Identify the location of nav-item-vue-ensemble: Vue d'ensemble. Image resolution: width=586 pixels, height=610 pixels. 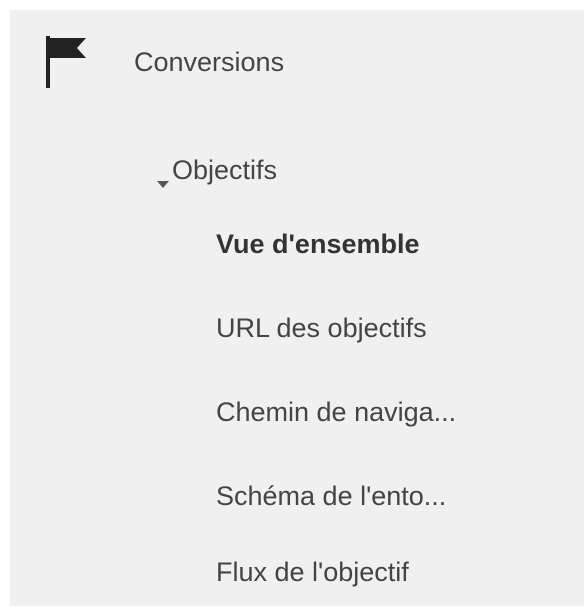
(318, 244).